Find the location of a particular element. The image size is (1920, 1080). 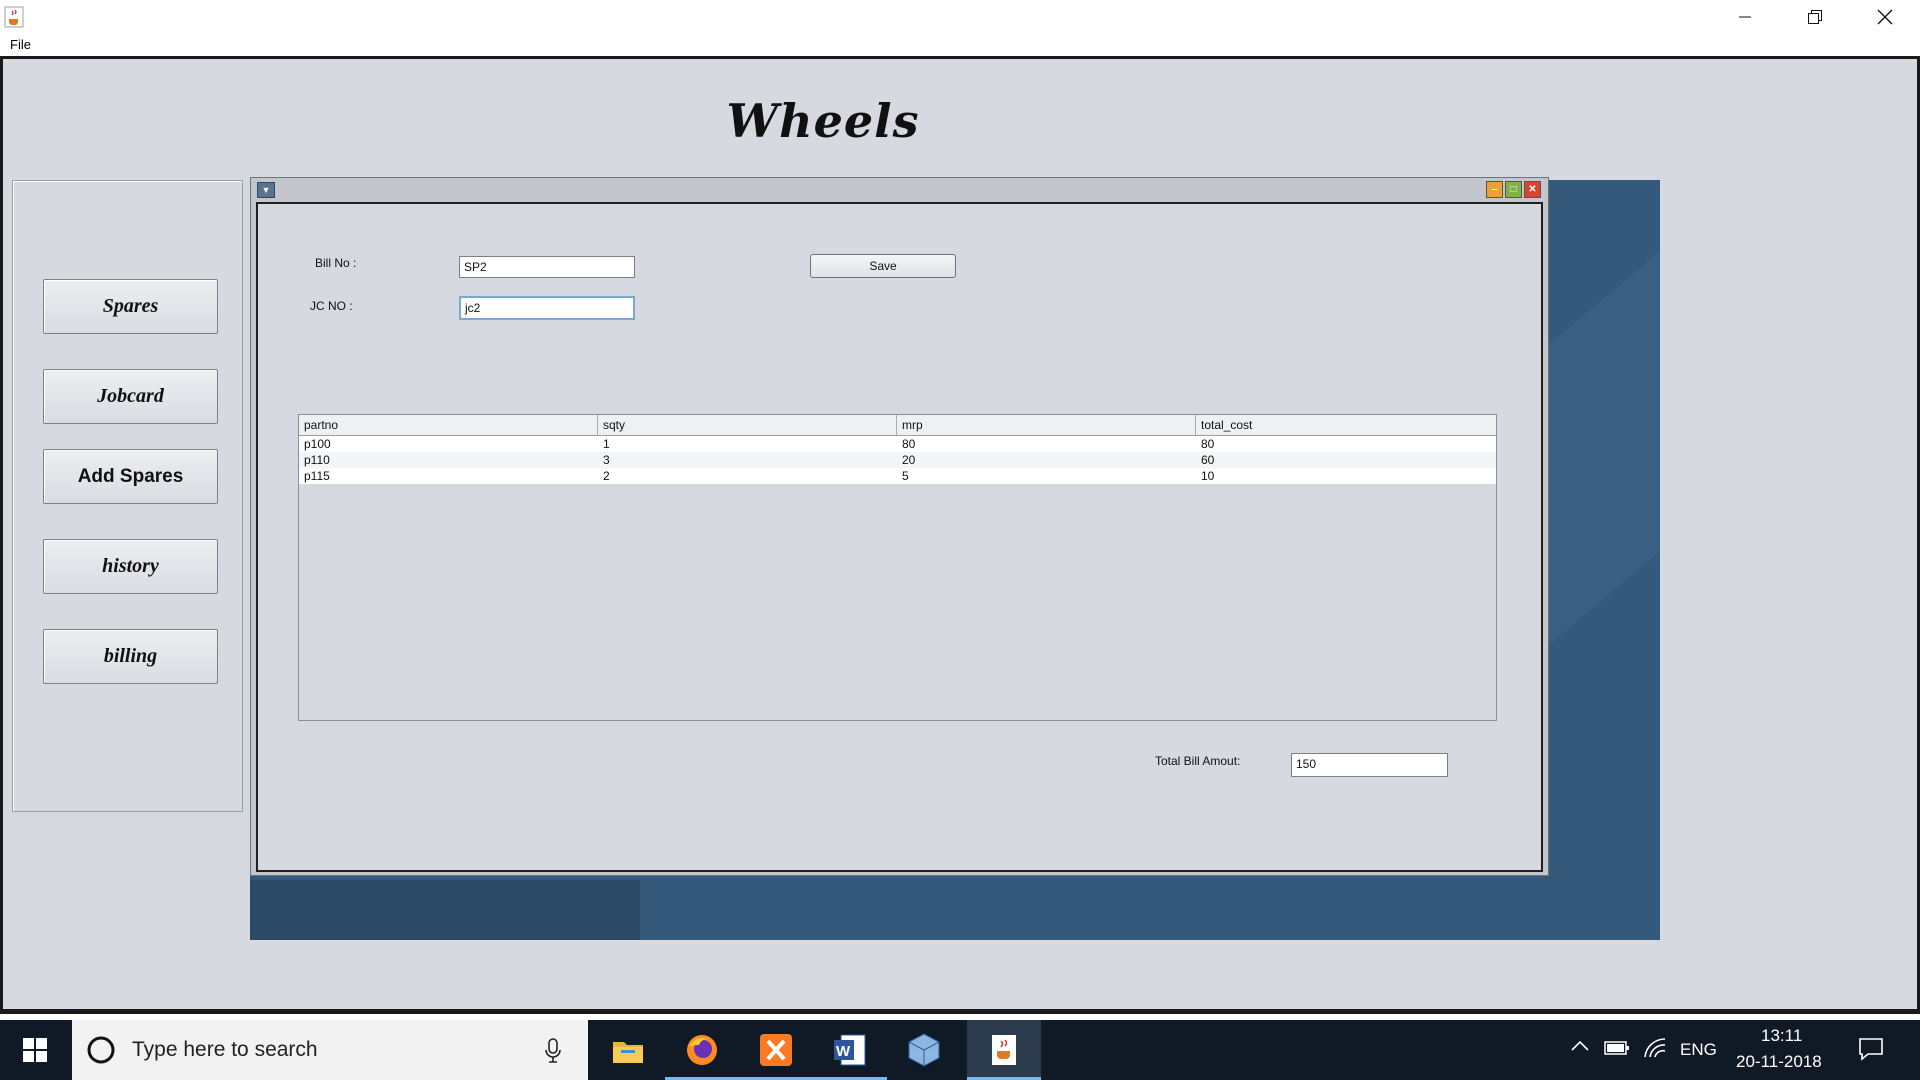

wifi-icon is located at coordinates (1655, 1050).